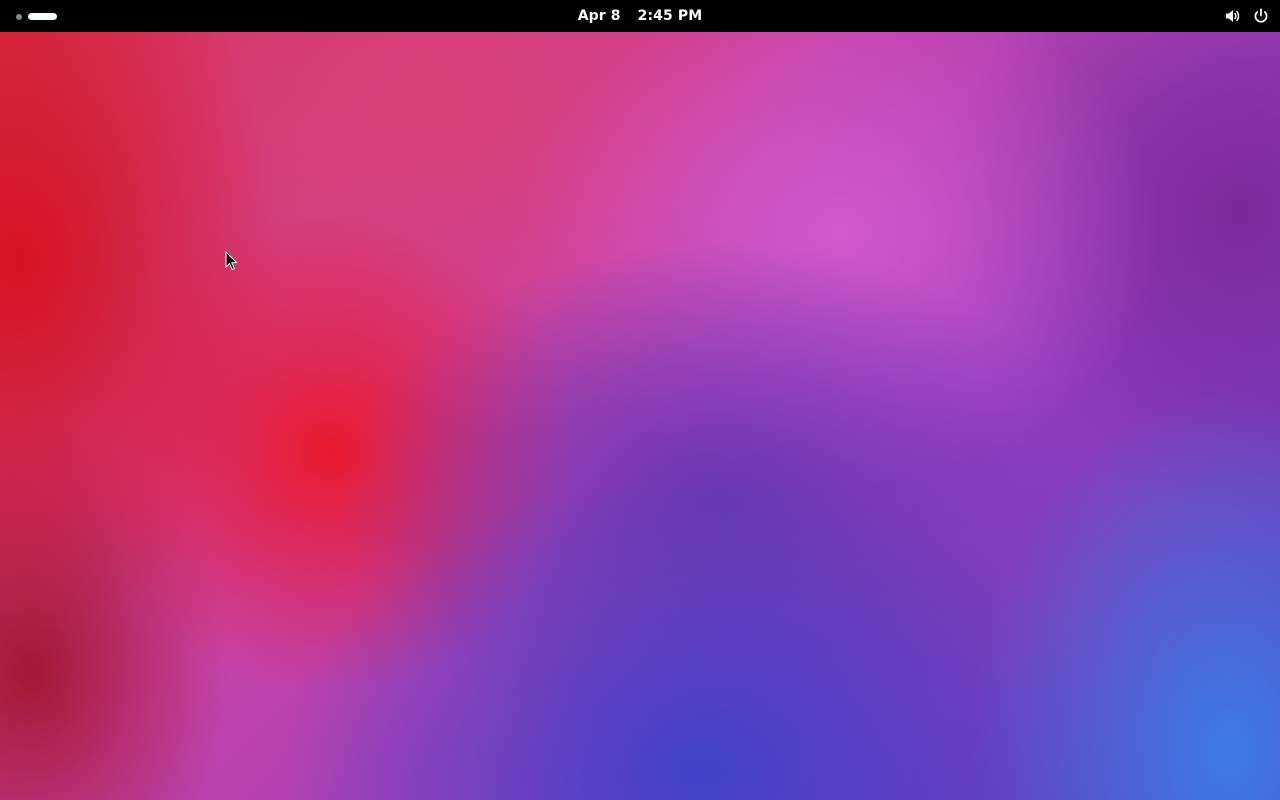 This screenshot has width=1280, height=800. I want to click on date-time-menu: Apr 8 2:45 PM, so click(640, 16).